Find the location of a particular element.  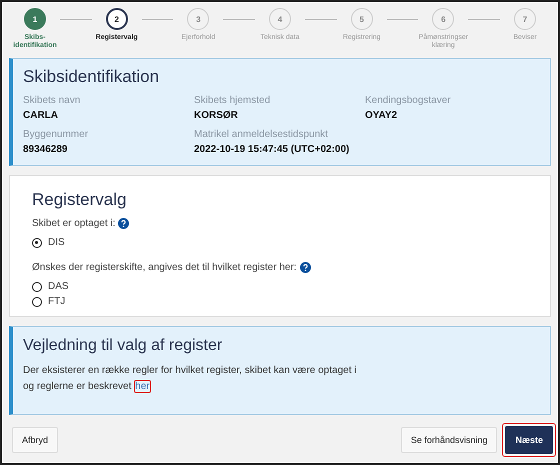

radio-label: FTJ is located at coordinates (57, 301).